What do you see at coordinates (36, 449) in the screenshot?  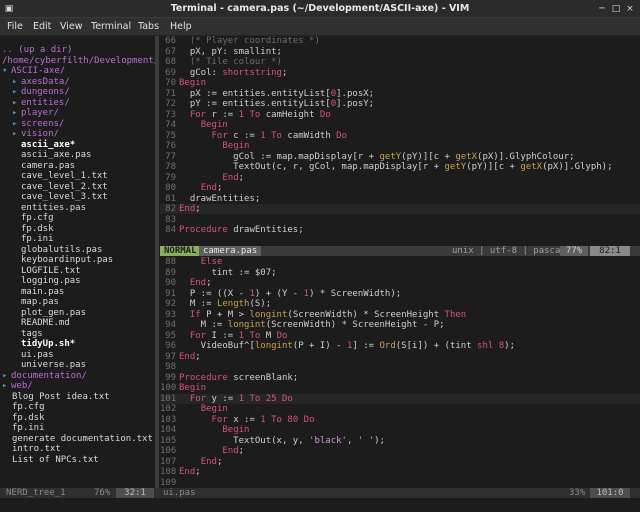 I see `tree-file: intro.txt` at bounding box center [36, 449].